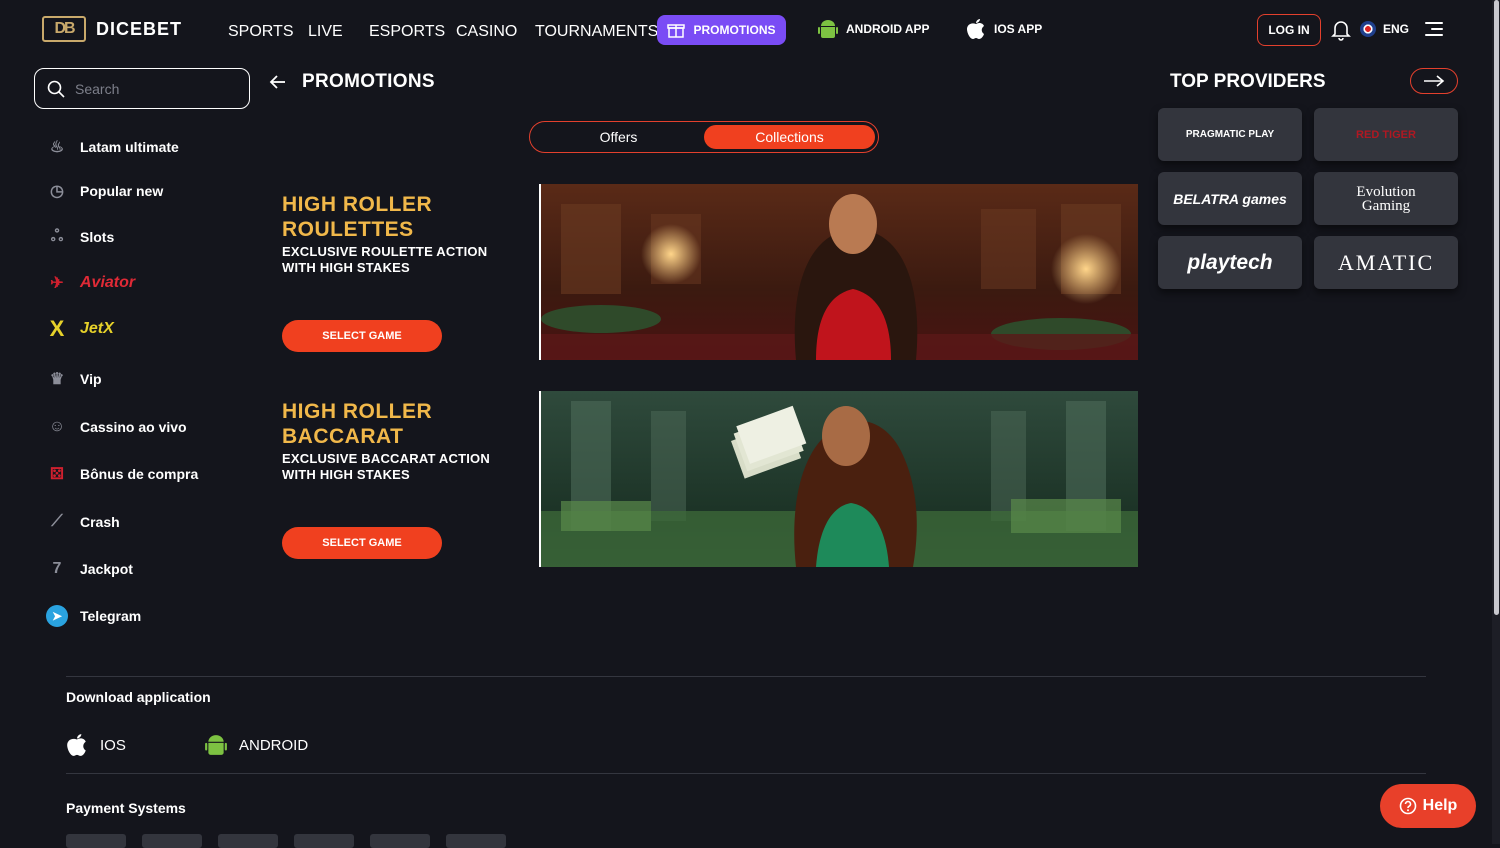  I want to click on download-ios-link: IOS, so click(96, 745).